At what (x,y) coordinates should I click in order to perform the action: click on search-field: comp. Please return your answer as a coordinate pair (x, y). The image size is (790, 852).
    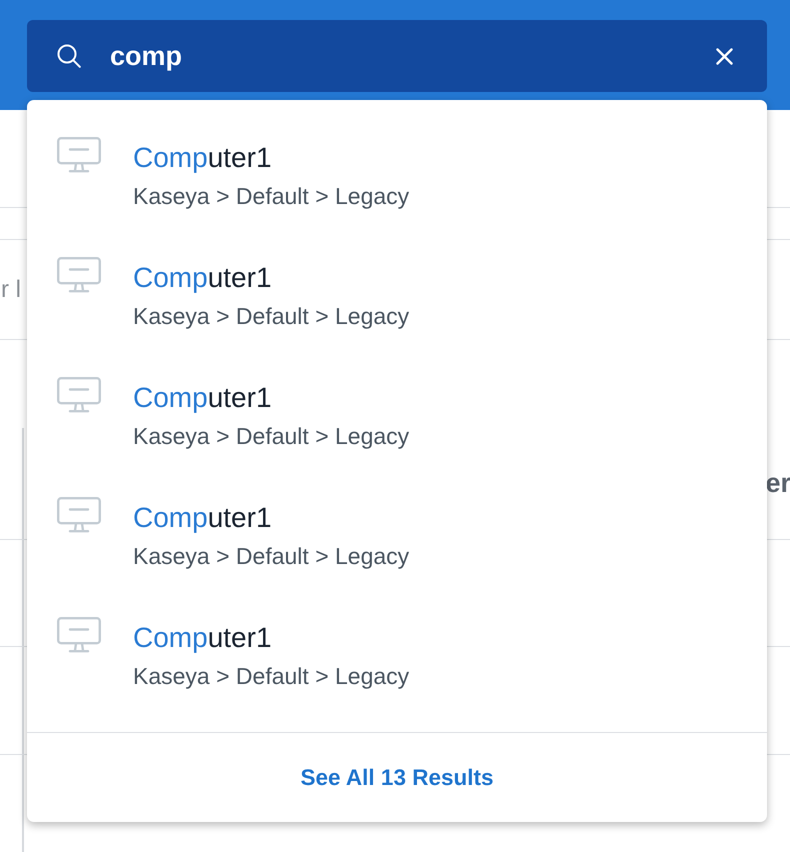
    Looking at the image, I should click on (397, 56).